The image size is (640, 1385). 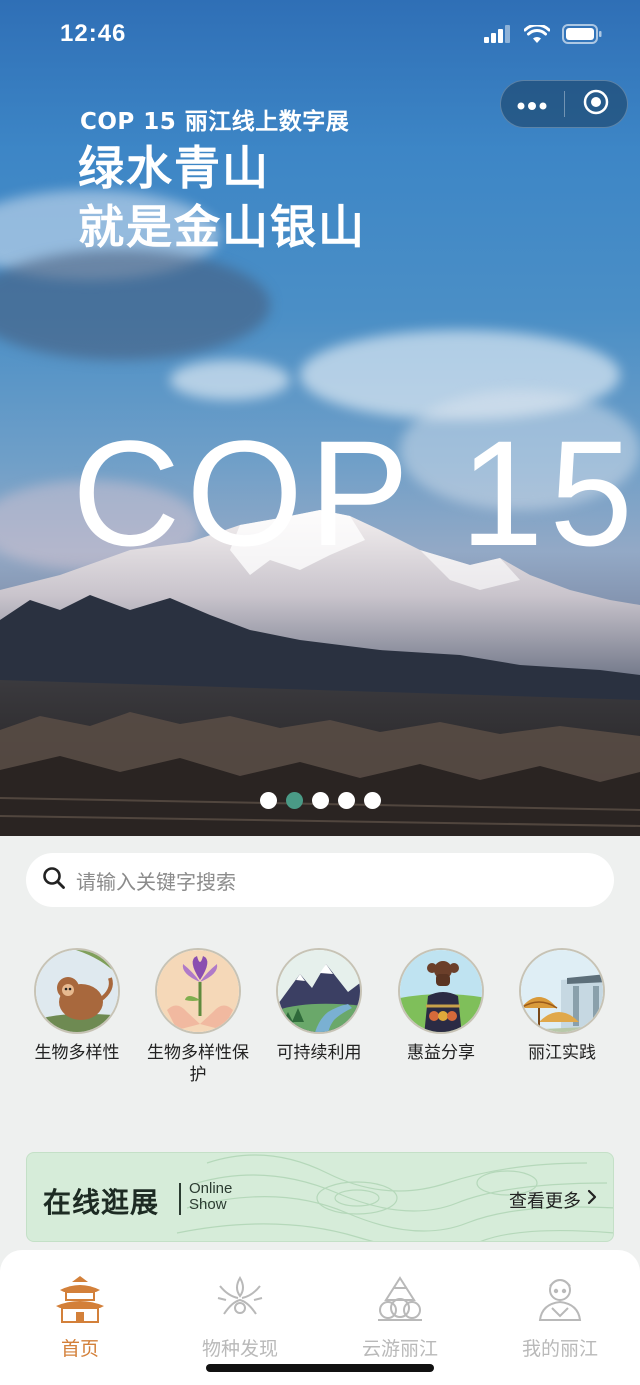 I want to click on carousel-indicator, so click(x=320, y=800).